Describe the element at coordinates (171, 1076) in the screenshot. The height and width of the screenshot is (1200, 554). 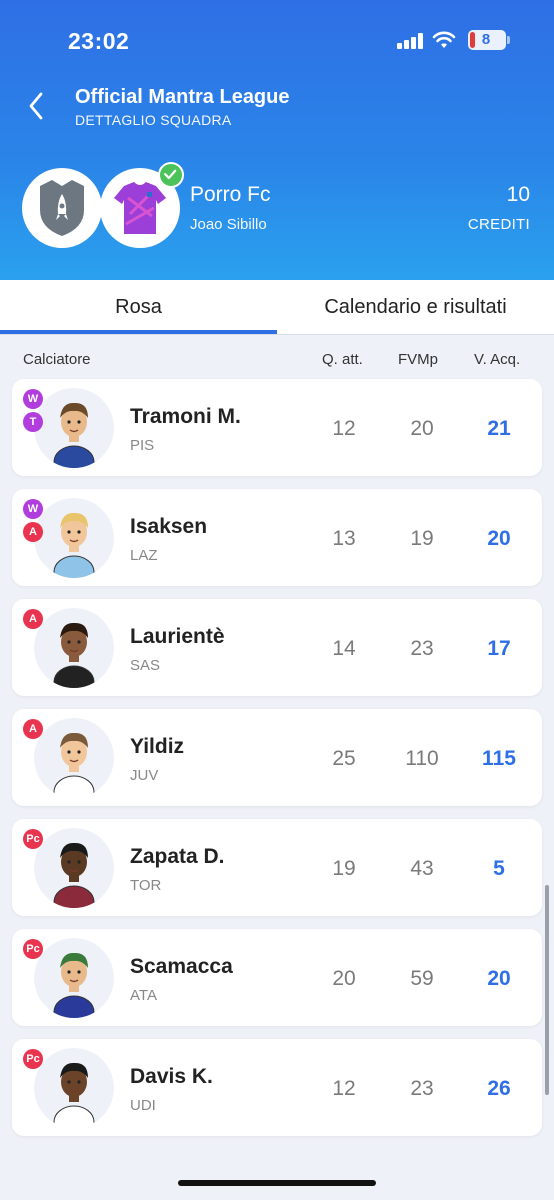
I see `player-name: Davis K.` at that location.